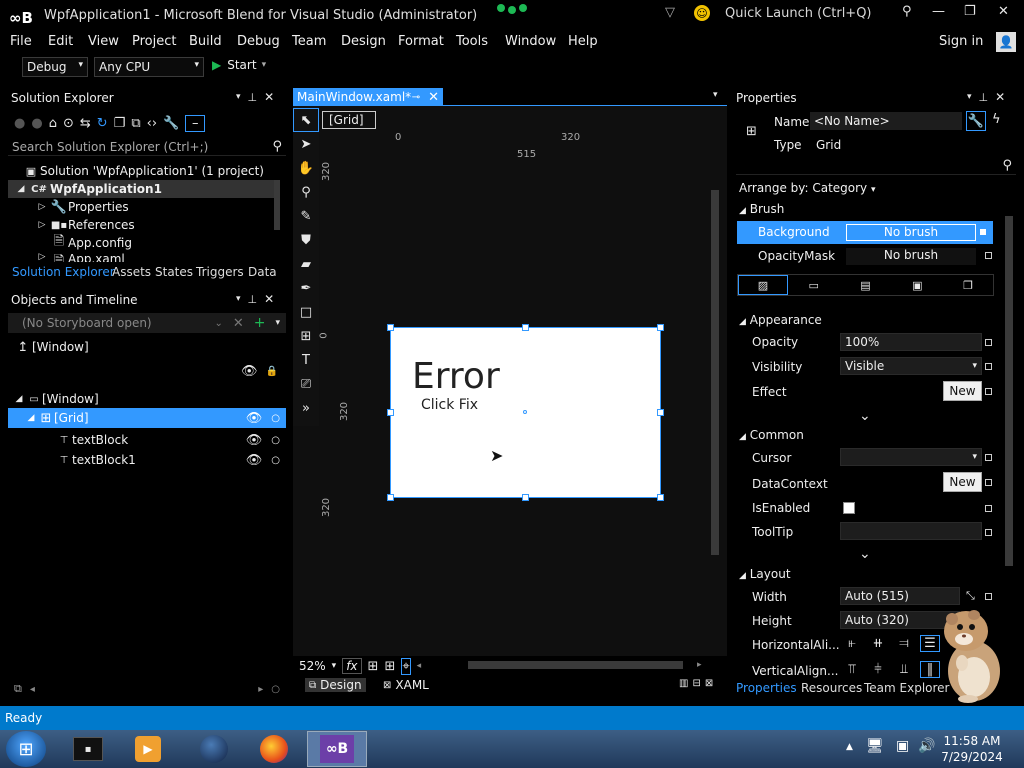  Describe the element at coordinates (218, 323) in the screenshot. I see `expand-all-icon: ⌄` at that location.